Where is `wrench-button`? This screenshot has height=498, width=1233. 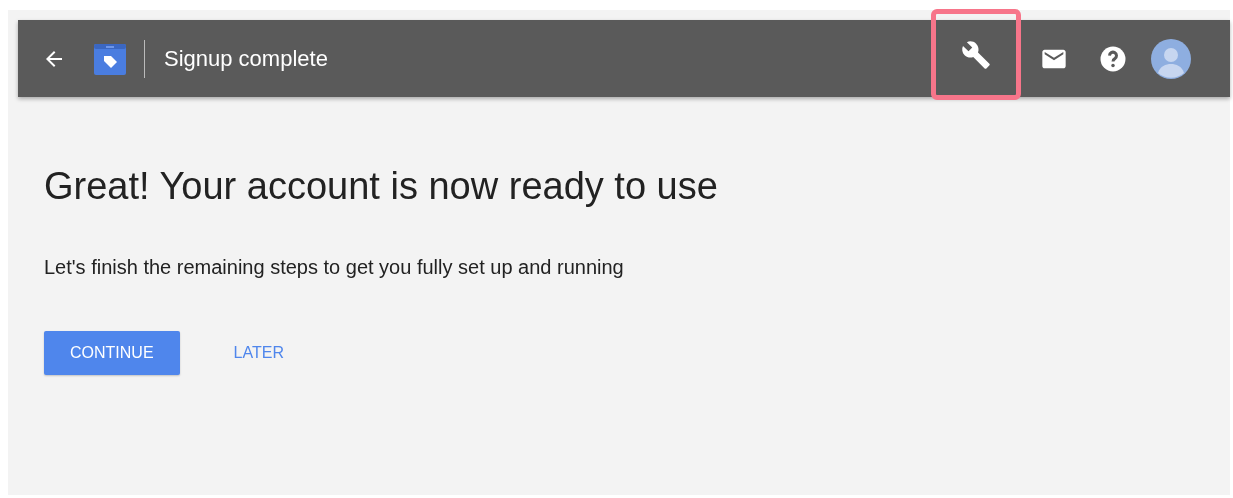
wrench-button is located at coordinates (976, 54).